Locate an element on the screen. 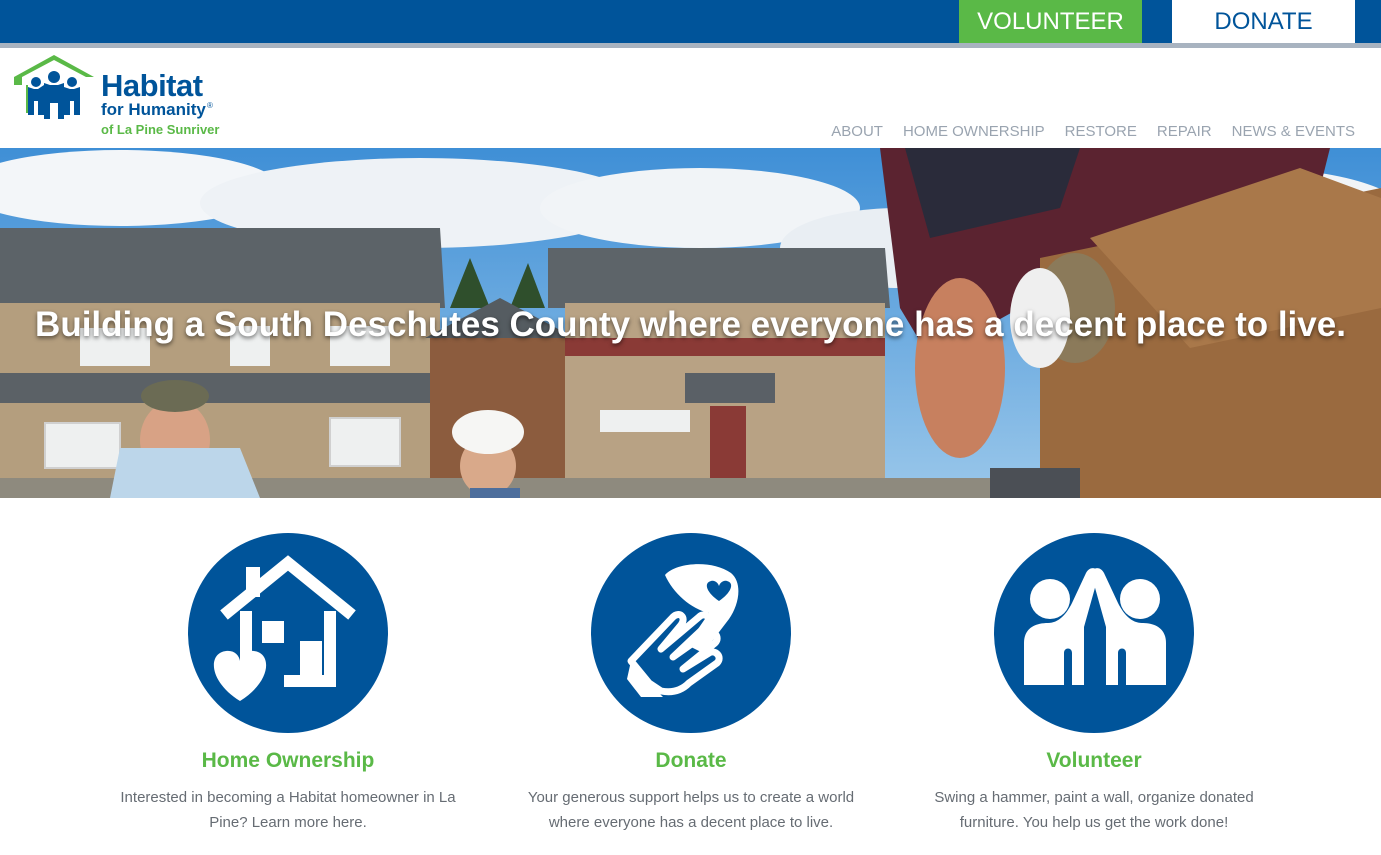  house-heart-icon is located at coordinates (284, 628).